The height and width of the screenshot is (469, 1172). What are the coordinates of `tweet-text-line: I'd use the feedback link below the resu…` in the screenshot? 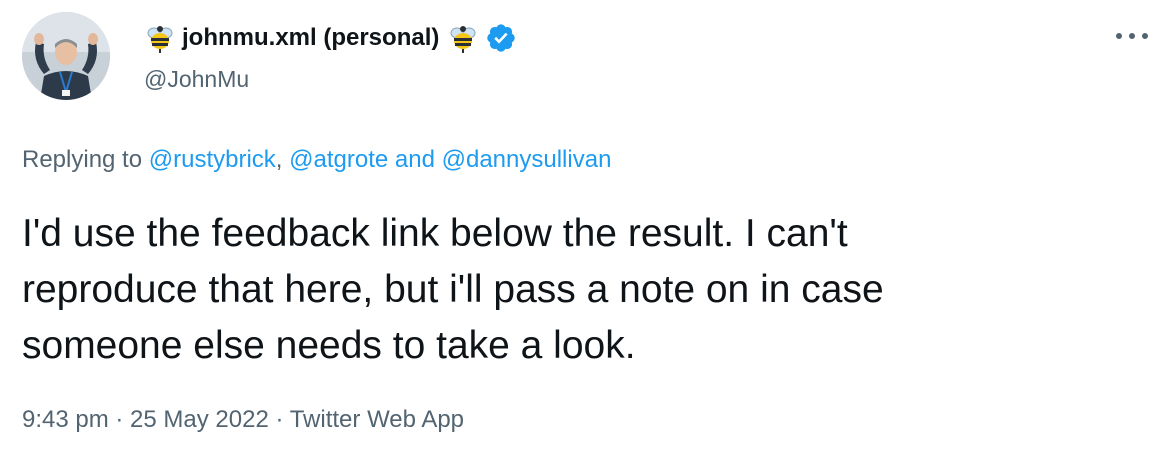 It's located at (435, 233).